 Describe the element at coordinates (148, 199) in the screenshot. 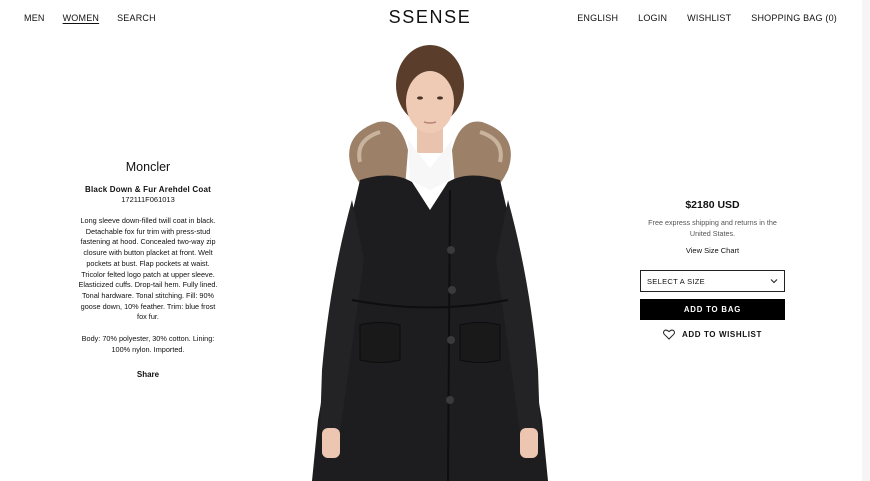

I see `product-code: 172111F061013` at that location.